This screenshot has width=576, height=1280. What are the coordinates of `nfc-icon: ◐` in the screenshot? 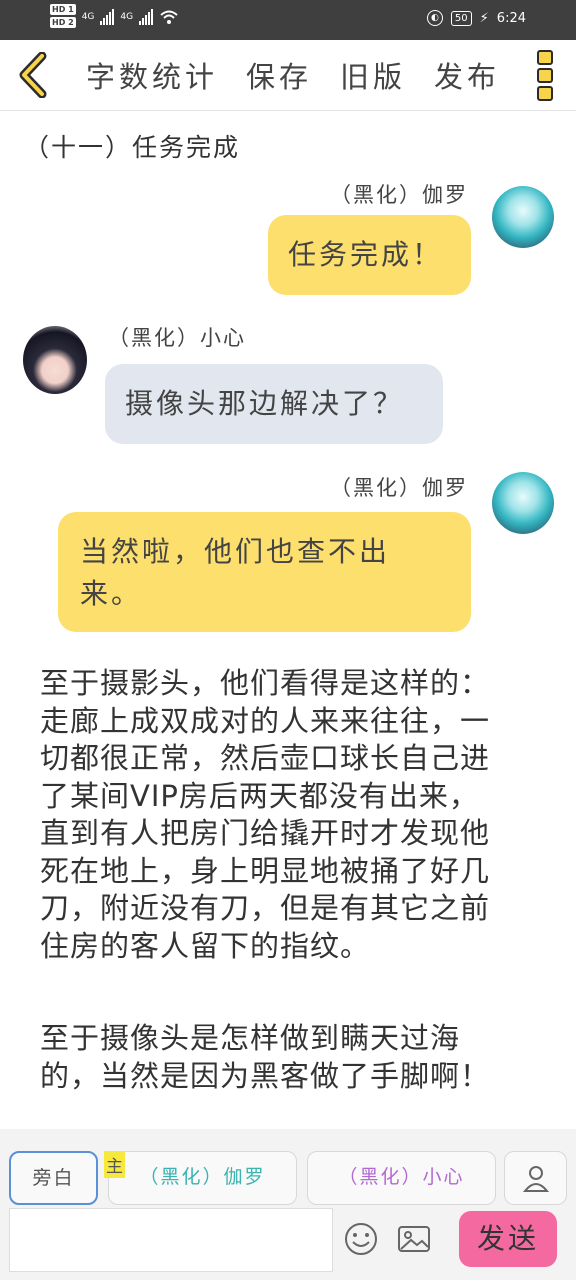 It's located at (434, 18).